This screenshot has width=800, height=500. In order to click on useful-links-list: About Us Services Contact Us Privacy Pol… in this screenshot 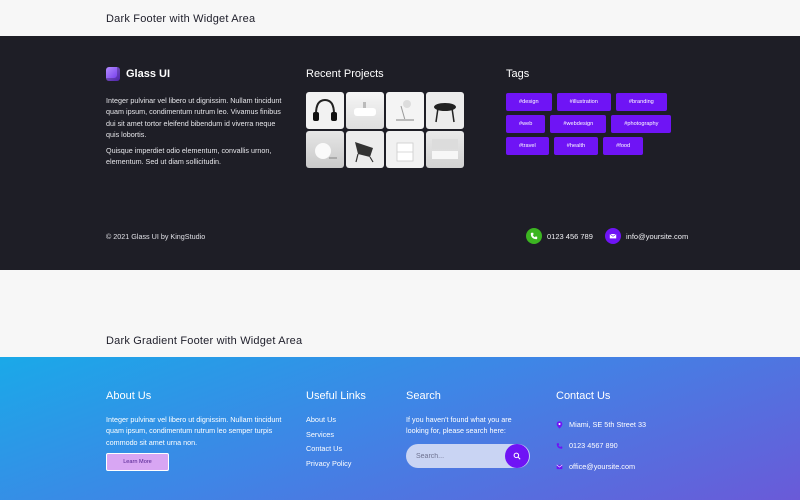, I will do `click(328, 444)`.